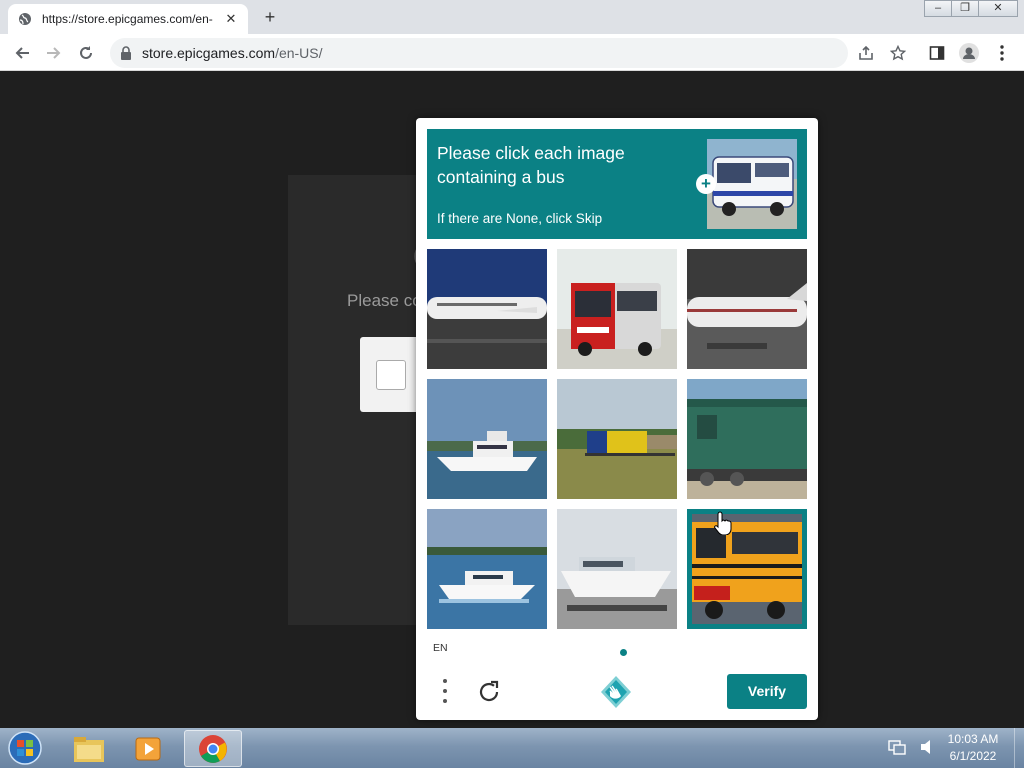  I want to click on window-controls: – ❐ ✕, so click(974, 8).